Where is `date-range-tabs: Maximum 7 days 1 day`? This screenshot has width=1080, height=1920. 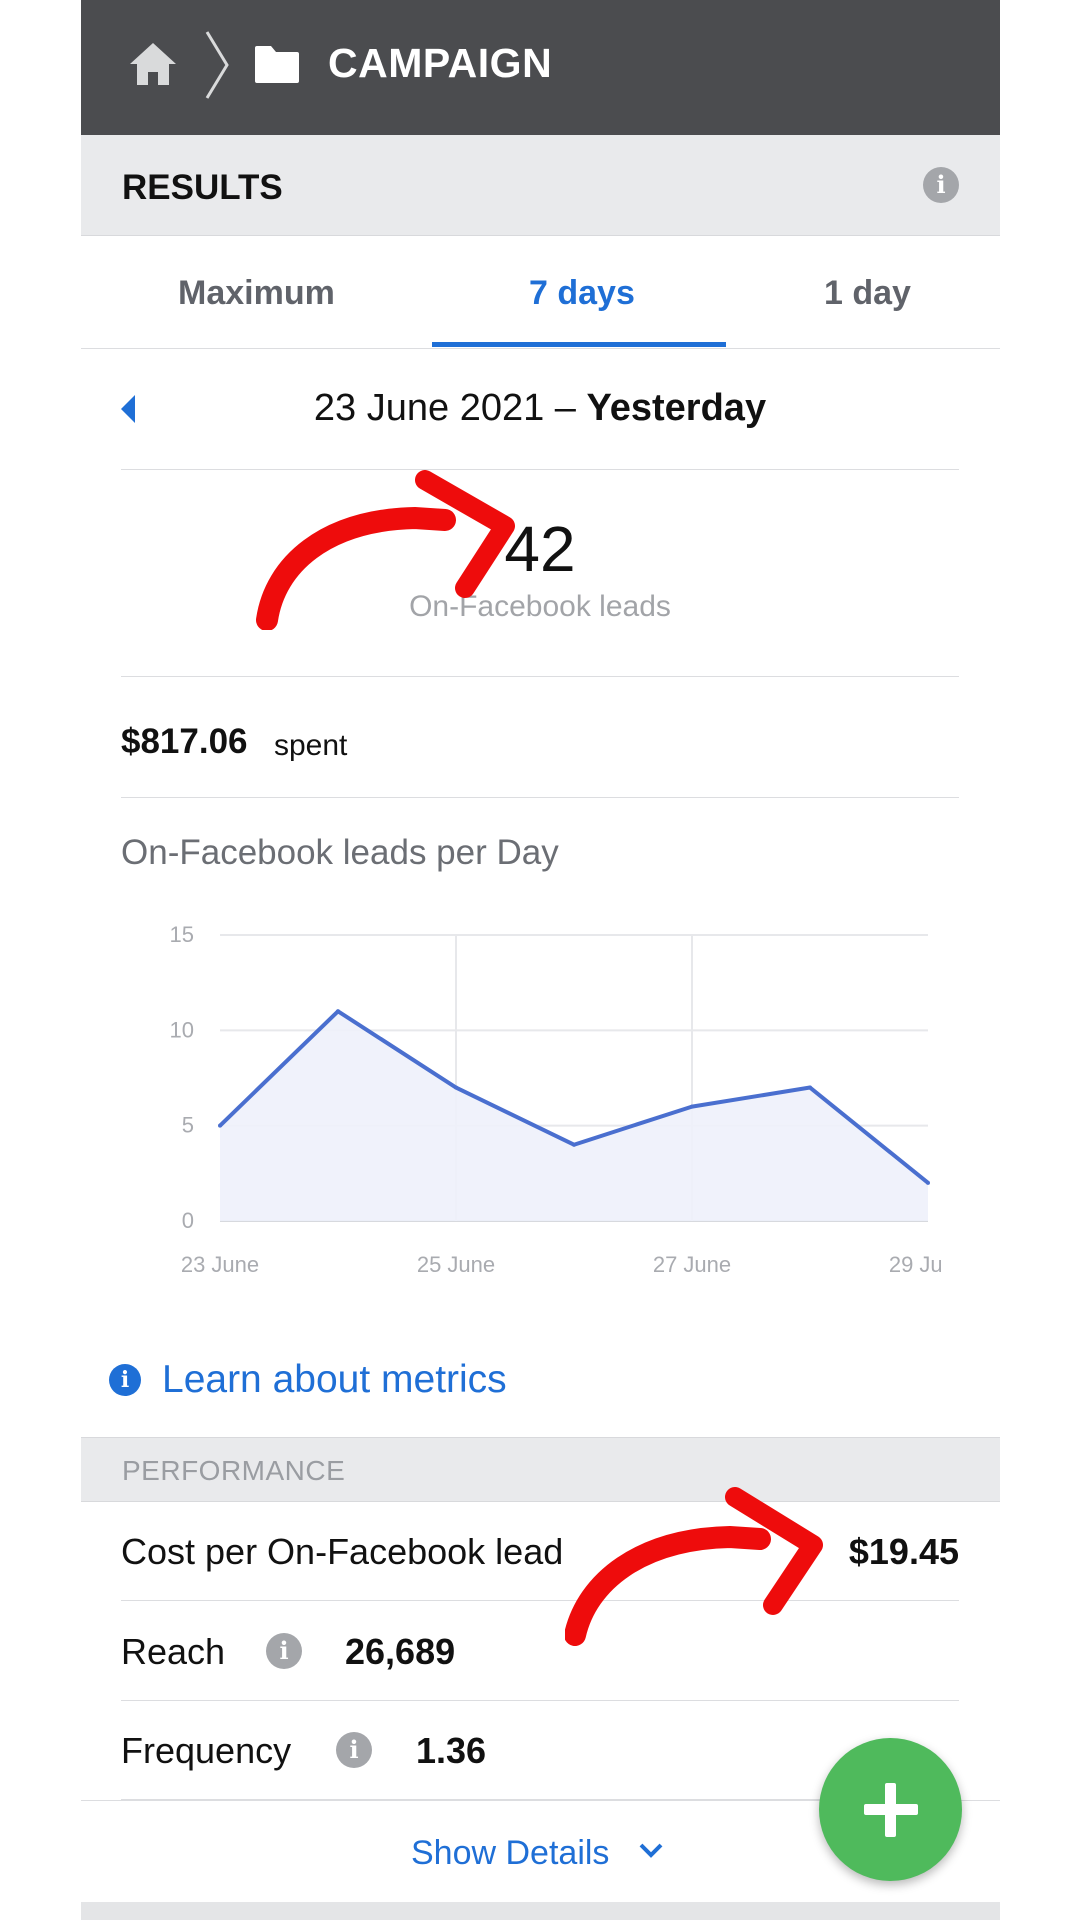 date-range-tabs: Maximum 7 days 1 day is located at coordinates (540, 292).